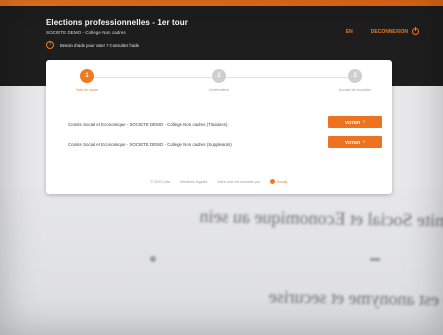  What do you see at coordinates (50, 45) in the screenshot?
I see `help-icon: ?` at bounding box center [50, 45].